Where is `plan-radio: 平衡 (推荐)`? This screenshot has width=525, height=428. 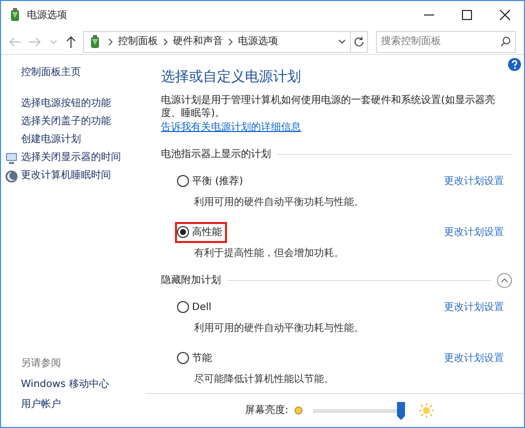
plan-radio: 平衡 (推荐) is located at coordinates (210, 181).